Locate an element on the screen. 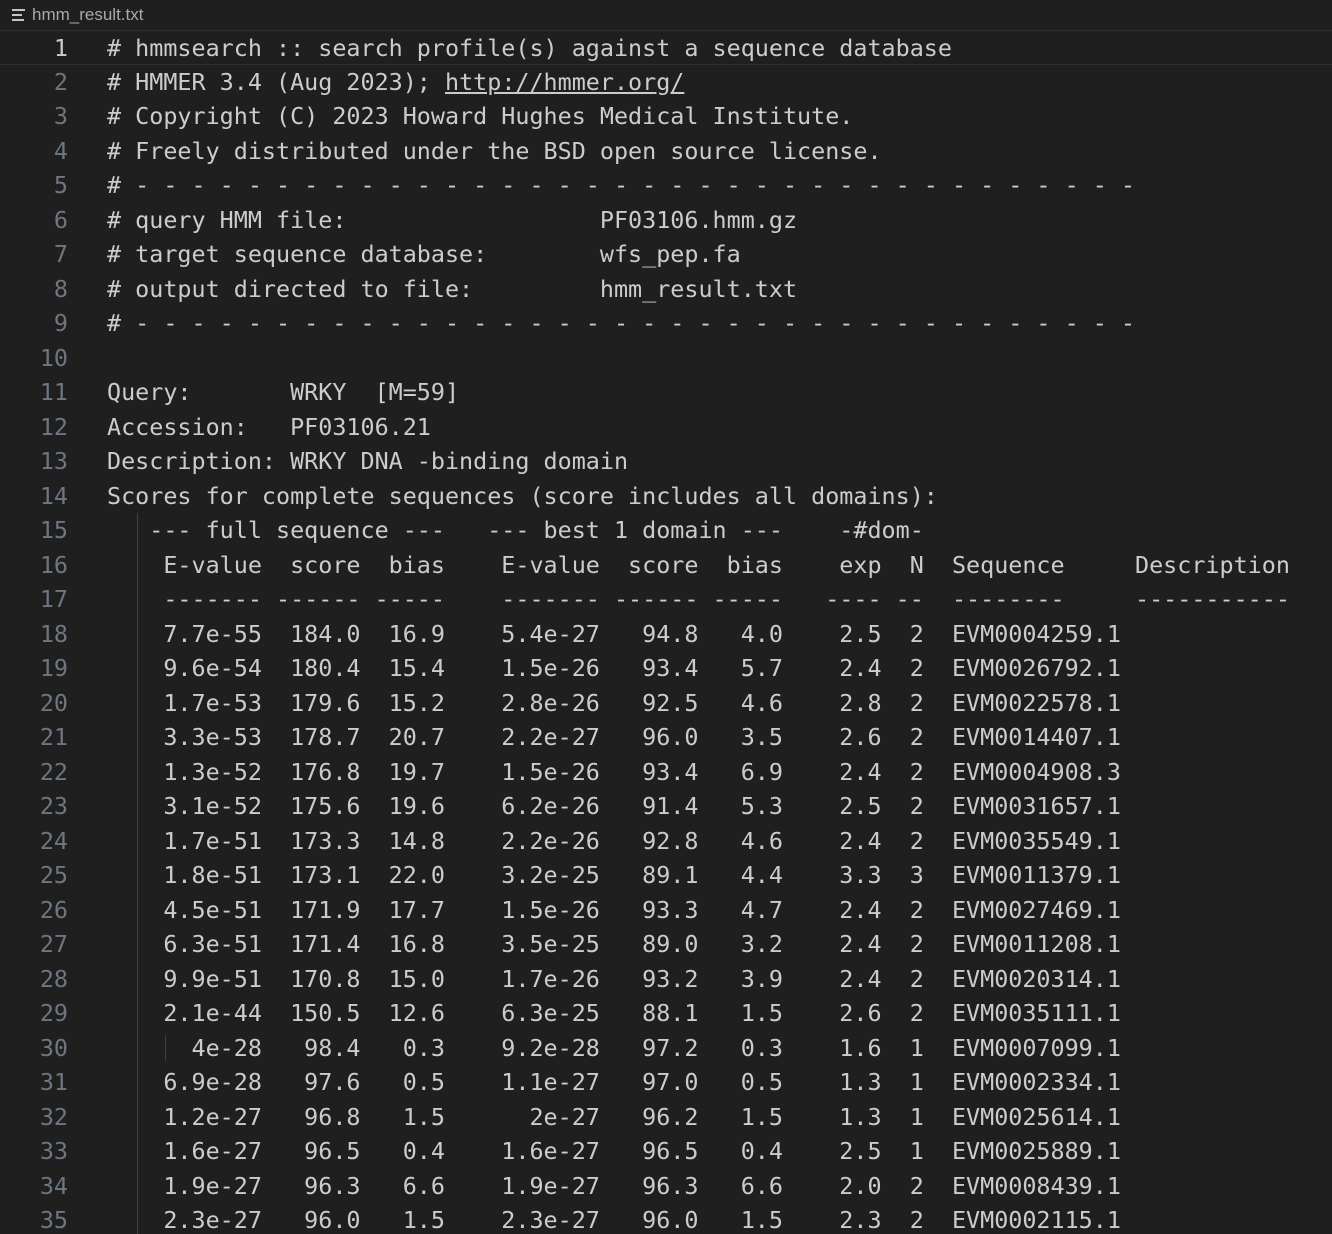 The image size is (1332, 1234). code-line: 6 # query HMM file: PF03106.hmm.gz is located at coordinates (666, 220).